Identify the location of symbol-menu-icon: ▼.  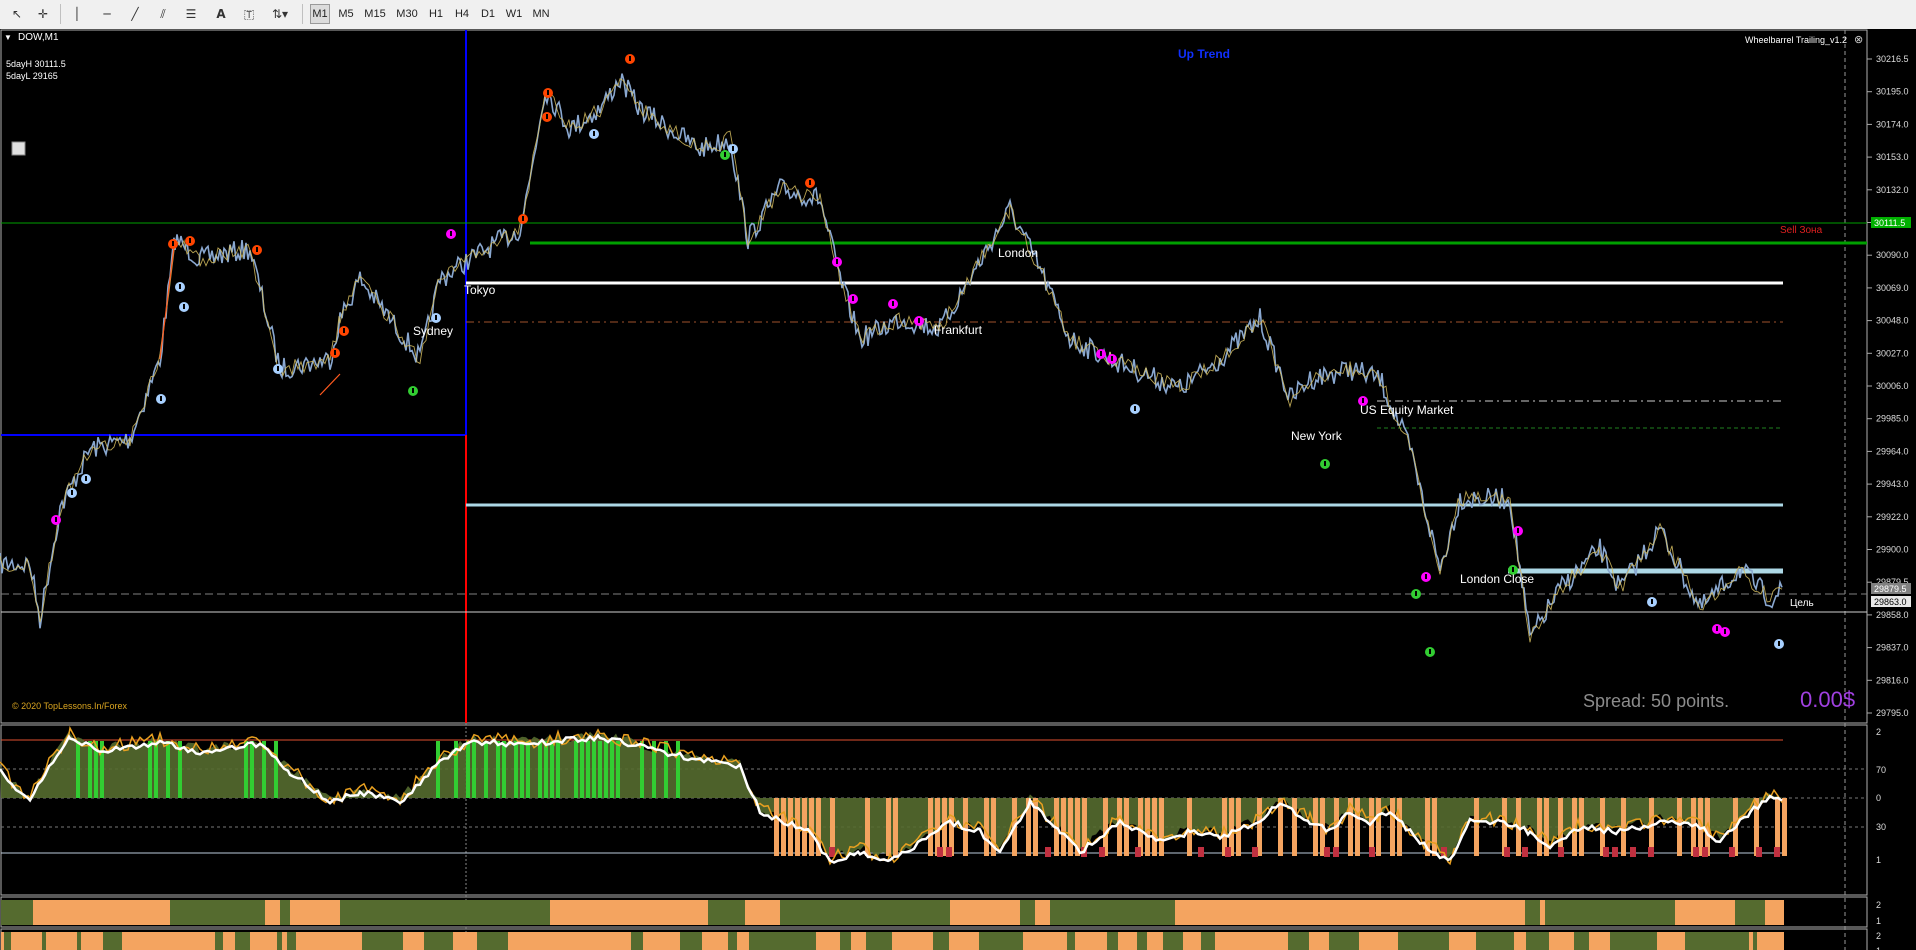
(8, 37).